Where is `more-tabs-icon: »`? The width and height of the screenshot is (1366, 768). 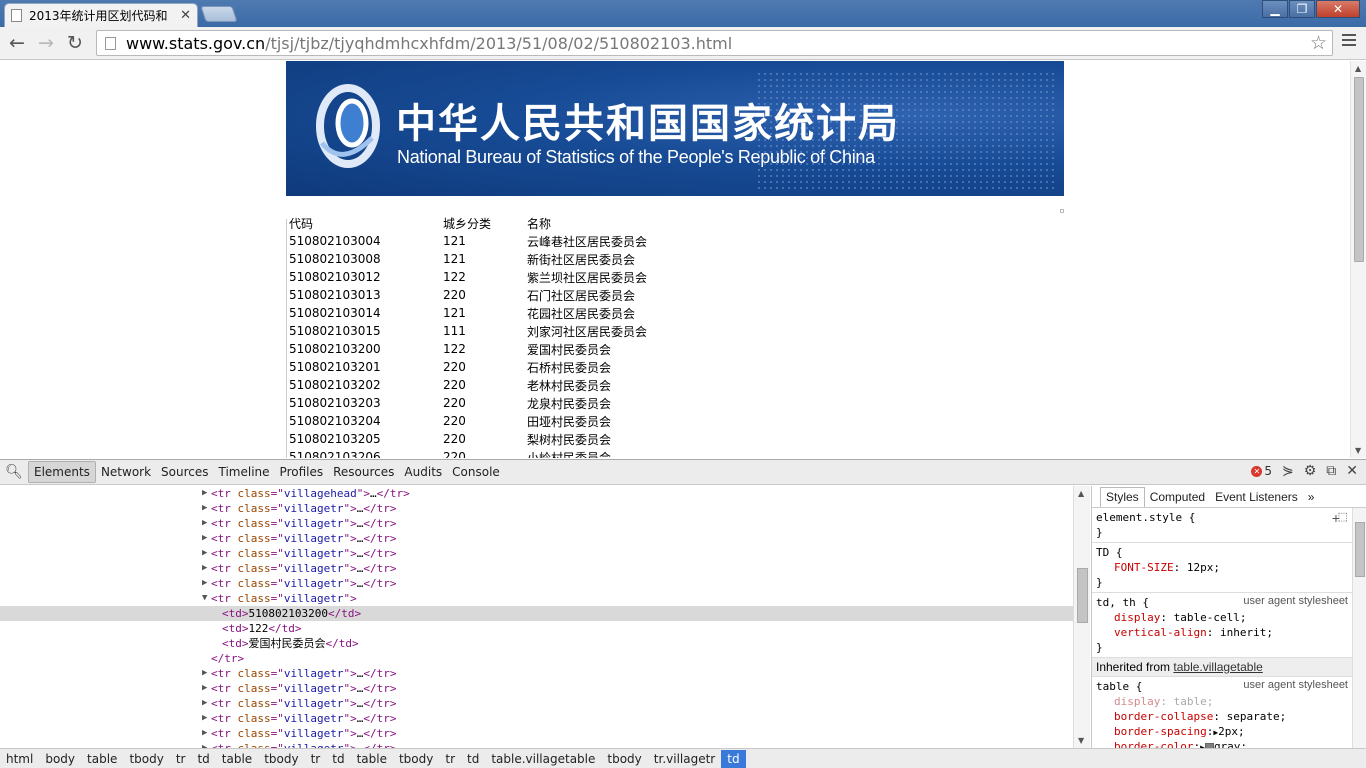
more-tabs-icon: » is located at coordinates (1311, 497).